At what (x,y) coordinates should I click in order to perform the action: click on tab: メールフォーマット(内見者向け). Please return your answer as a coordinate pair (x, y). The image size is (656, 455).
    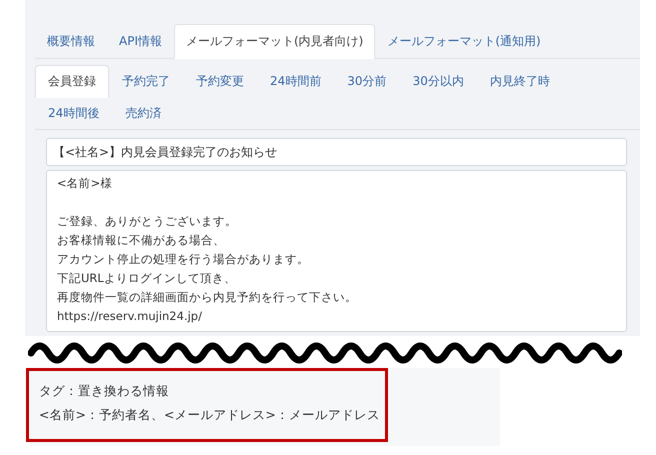
    Looking at the image, I should click on (275, 41).